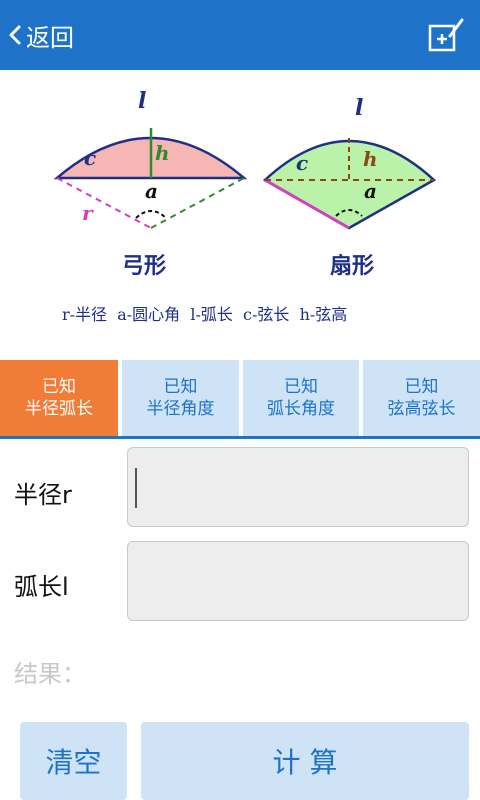  Describe the element at coordinates (90, 158) in the screenshot. I see `segment-chord-label: c` at that location.